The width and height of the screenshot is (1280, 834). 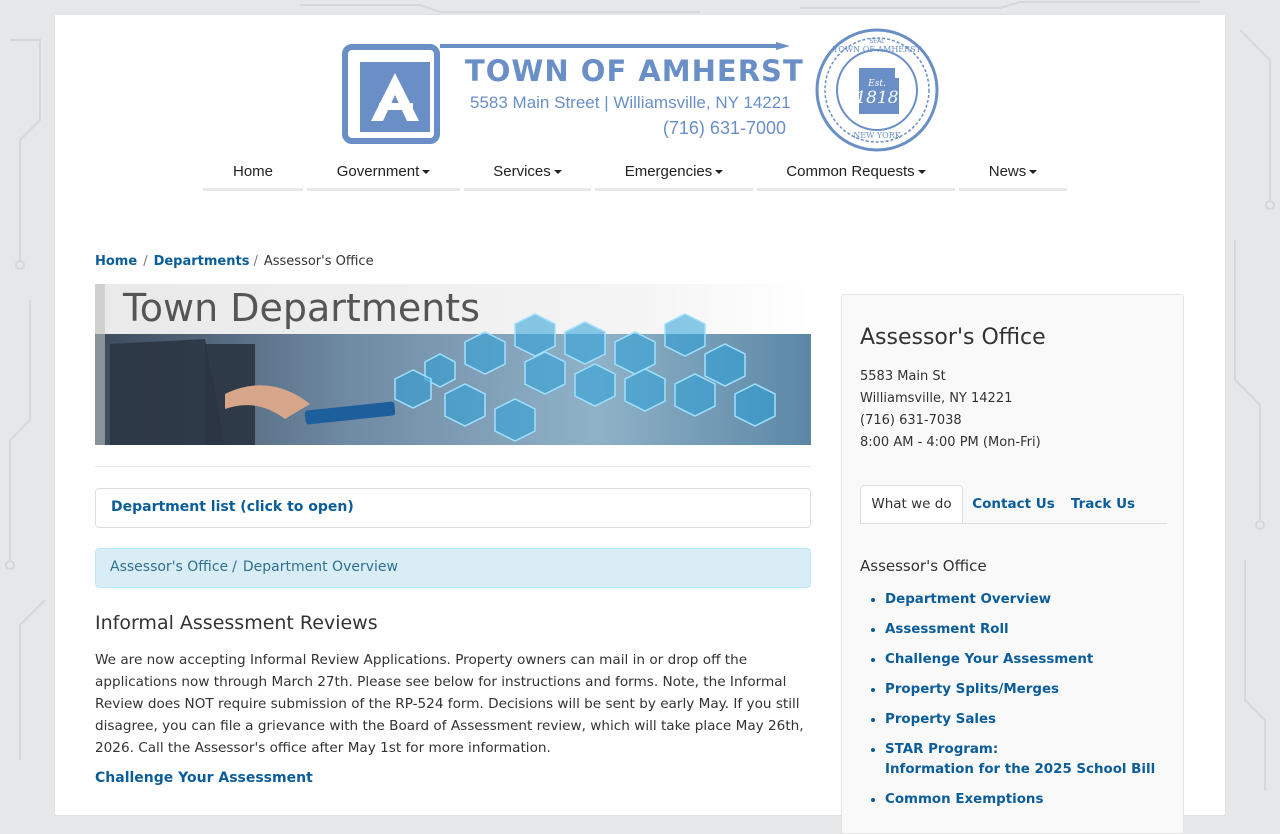 I want to click on list-item: Challenge Your Assessment, so click(x=1020, y=660).